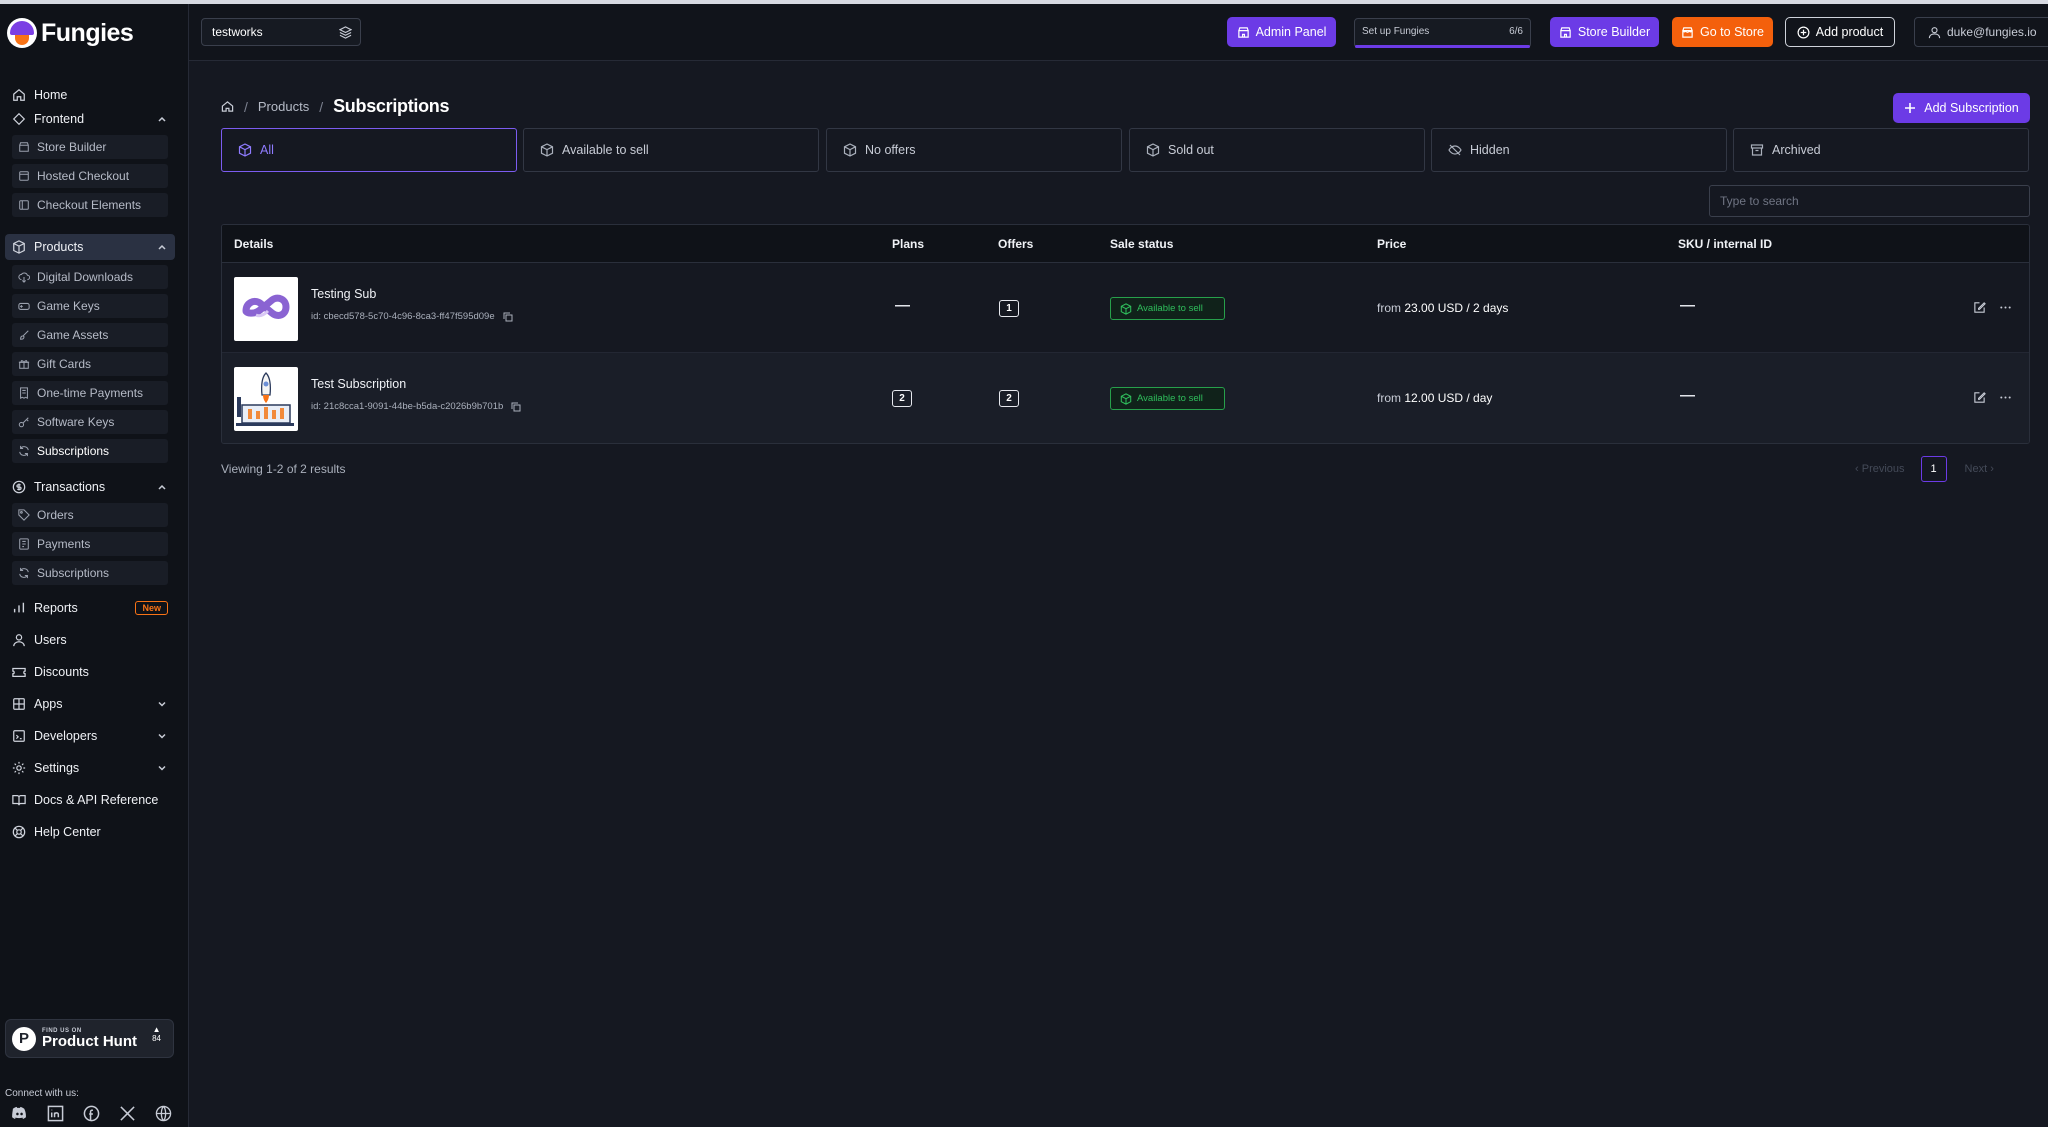  What do you see at coordinates (1153, 150) in the screenshot?
I see `box-x-icon` at bounding box center [1153, 150].